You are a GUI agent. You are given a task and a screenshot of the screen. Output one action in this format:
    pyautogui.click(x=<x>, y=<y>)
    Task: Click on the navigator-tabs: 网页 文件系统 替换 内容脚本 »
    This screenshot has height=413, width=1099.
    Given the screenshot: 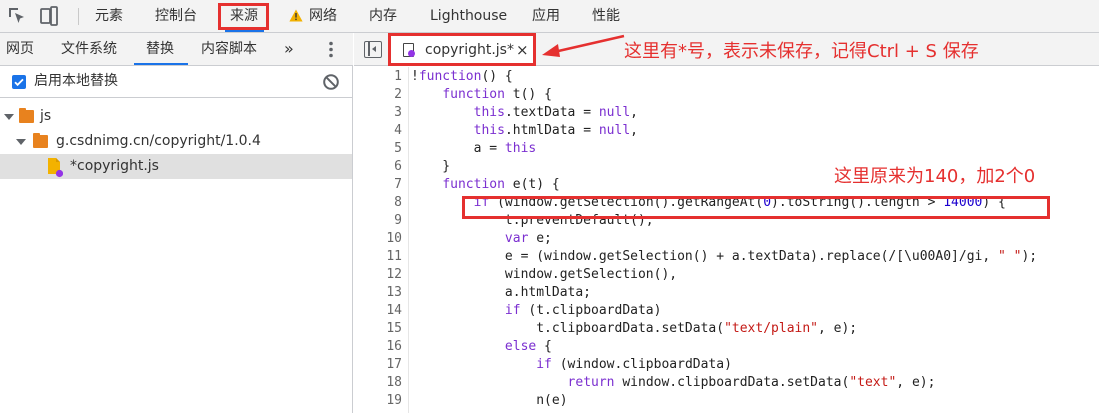 What is the action you would take?
    pyautogui.click(x=176, y=49)
    